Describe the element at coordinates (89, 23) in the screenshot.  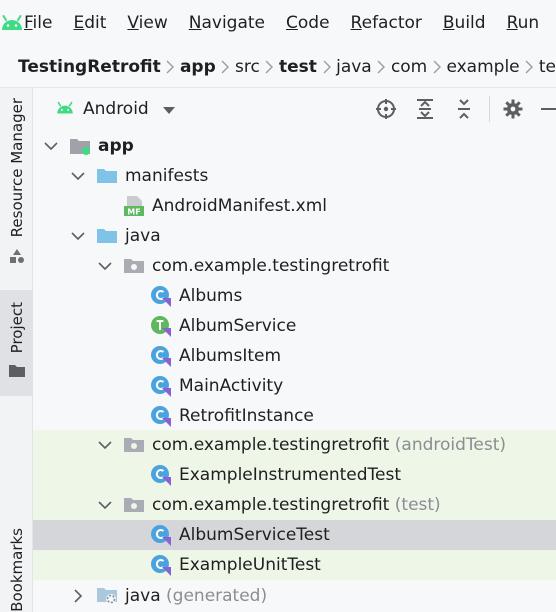
I see `menu-edit: Edit` at that location.